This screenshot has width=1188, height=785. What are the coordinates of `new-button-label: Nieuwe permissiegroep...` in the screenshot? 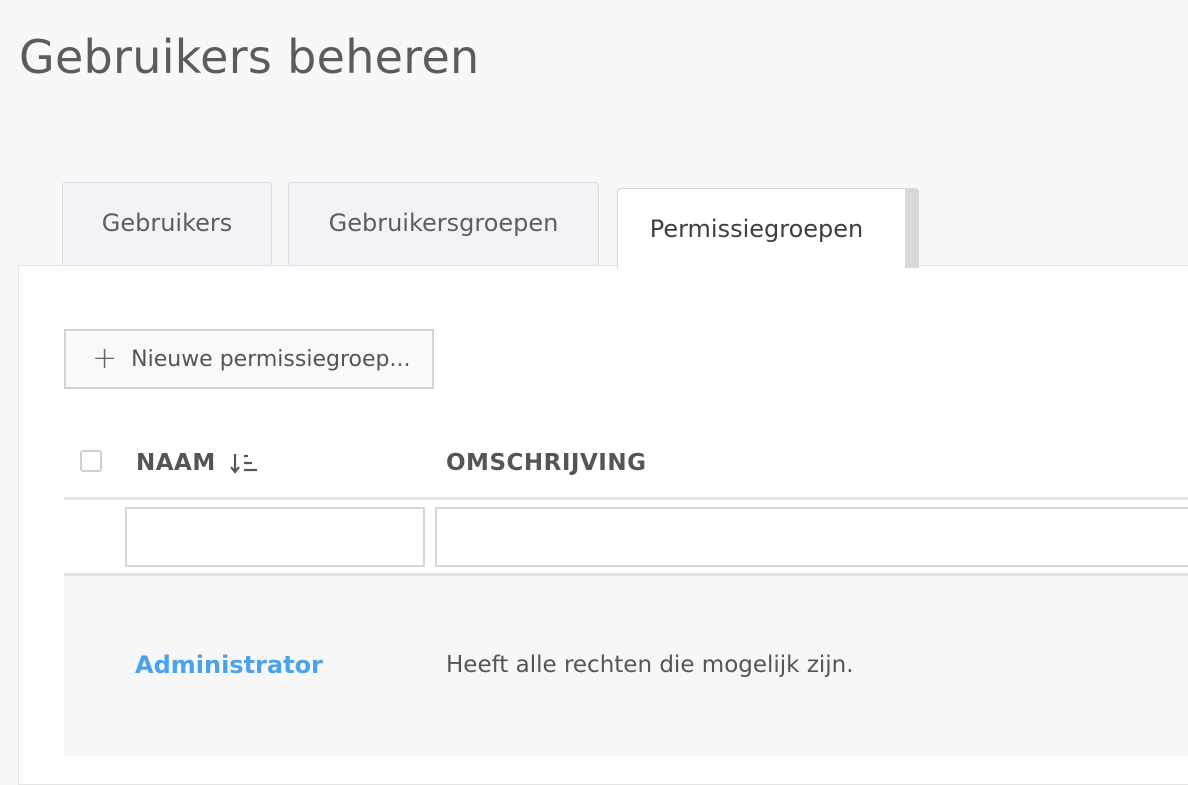 It's located at (271, 359).